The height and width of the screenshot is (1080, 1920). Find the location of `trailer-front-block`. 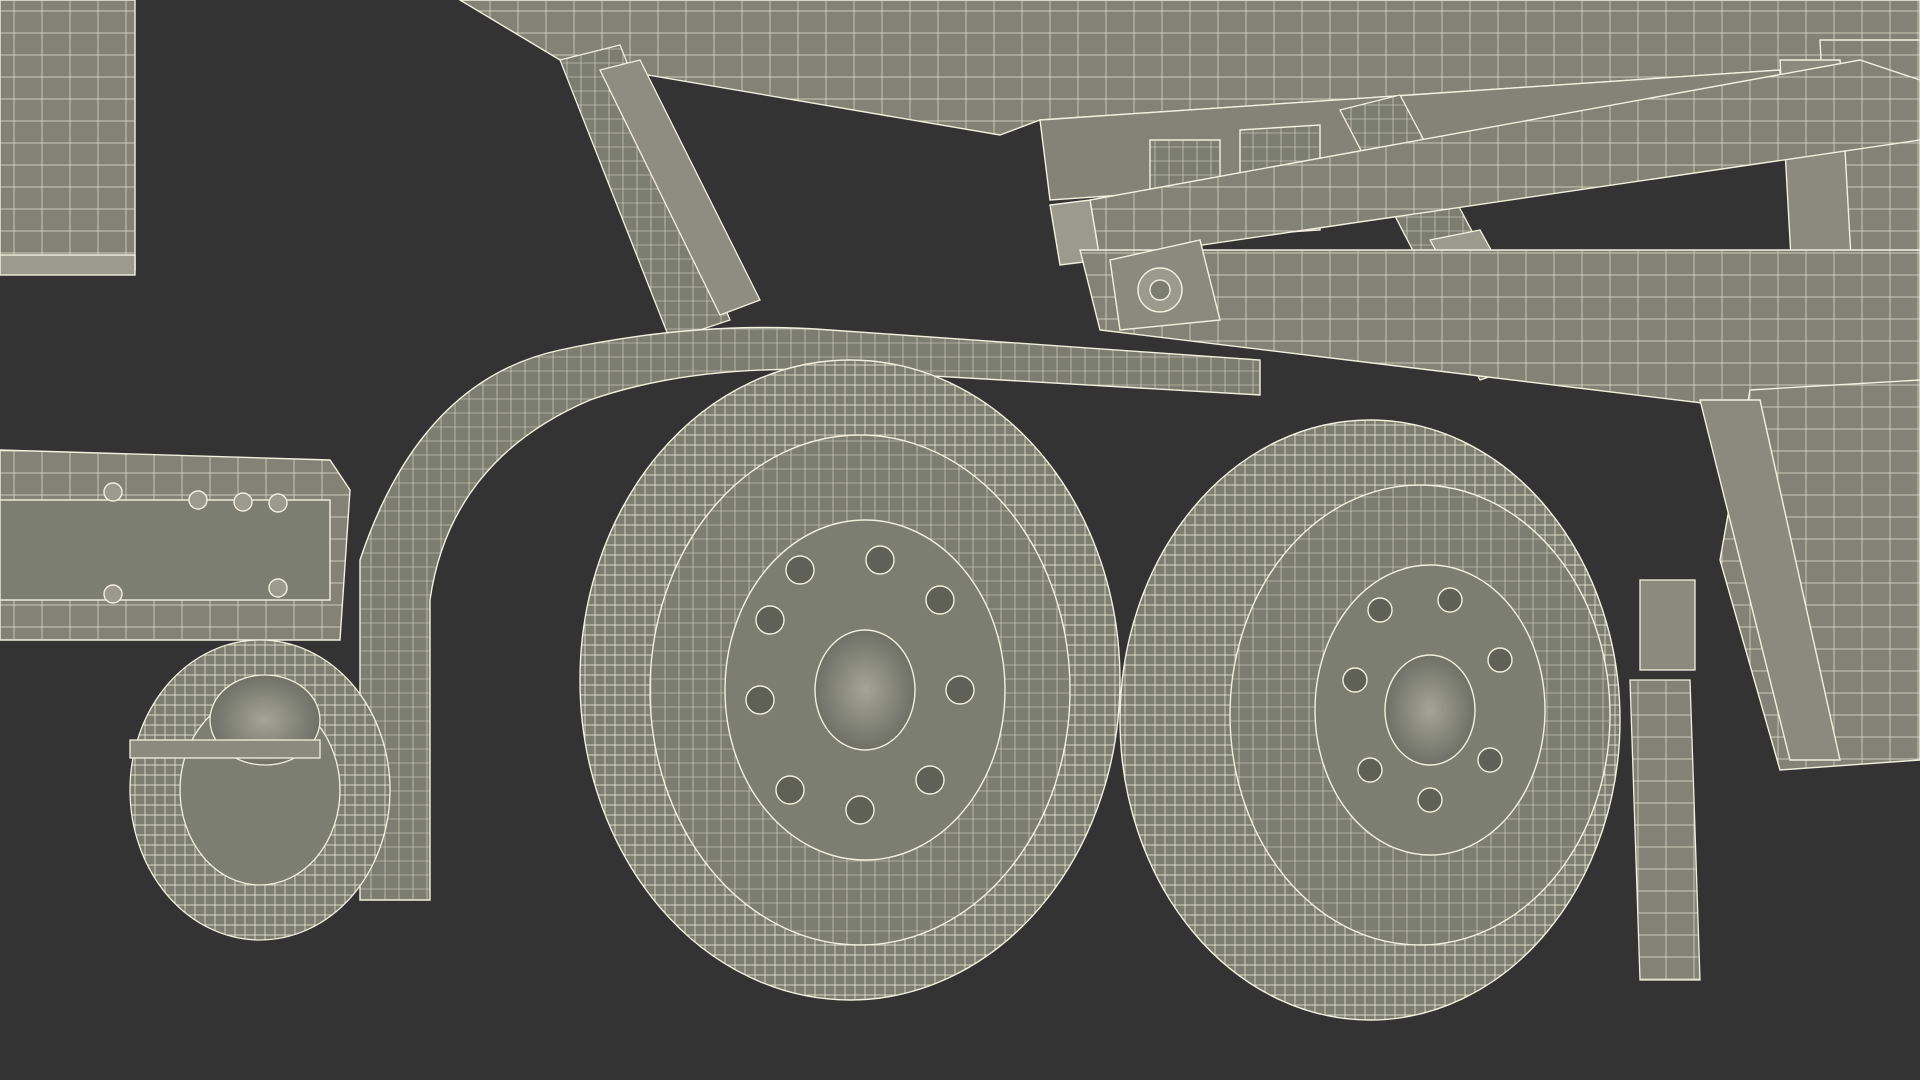

trailer-front-block is located at coordinates (68, 138).